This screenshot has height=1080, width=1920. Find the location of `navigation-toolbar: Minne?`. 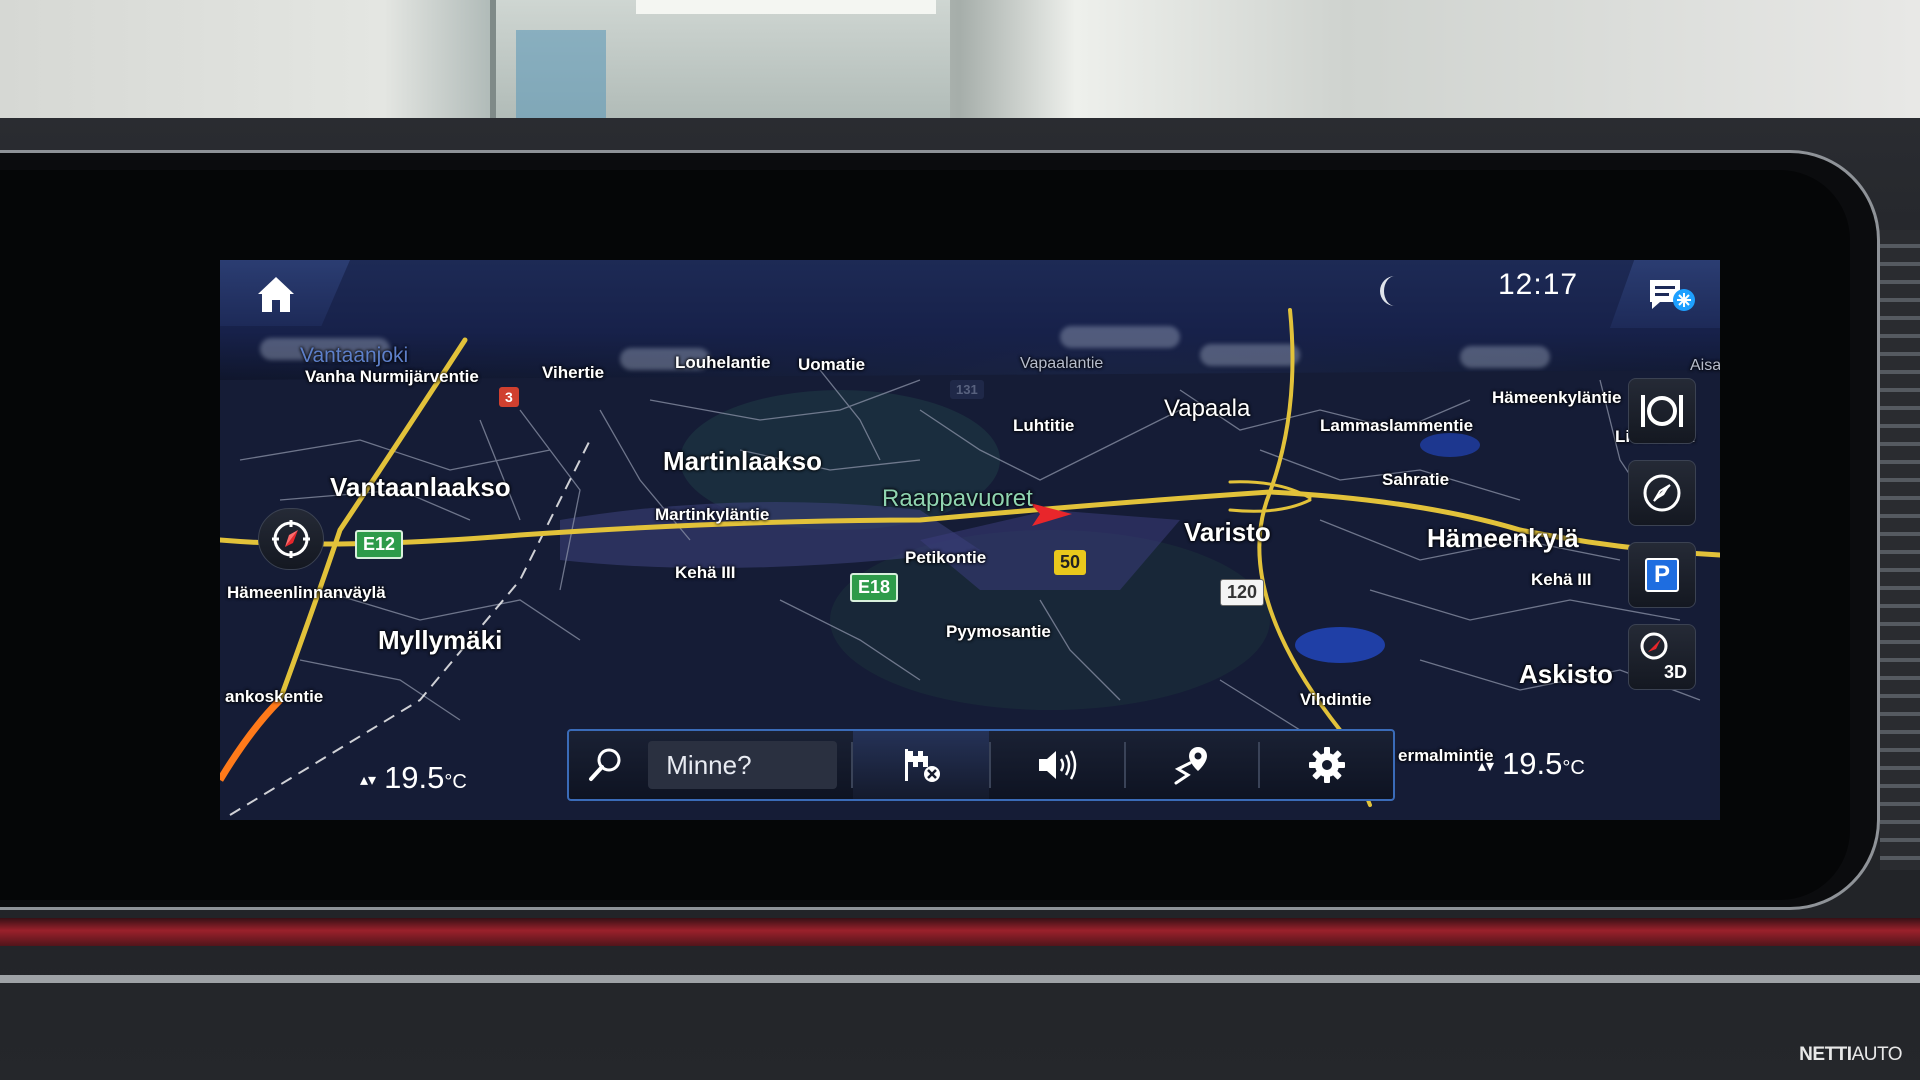

navigation-toolbar: Minne? is located at coordinates (981, 765).